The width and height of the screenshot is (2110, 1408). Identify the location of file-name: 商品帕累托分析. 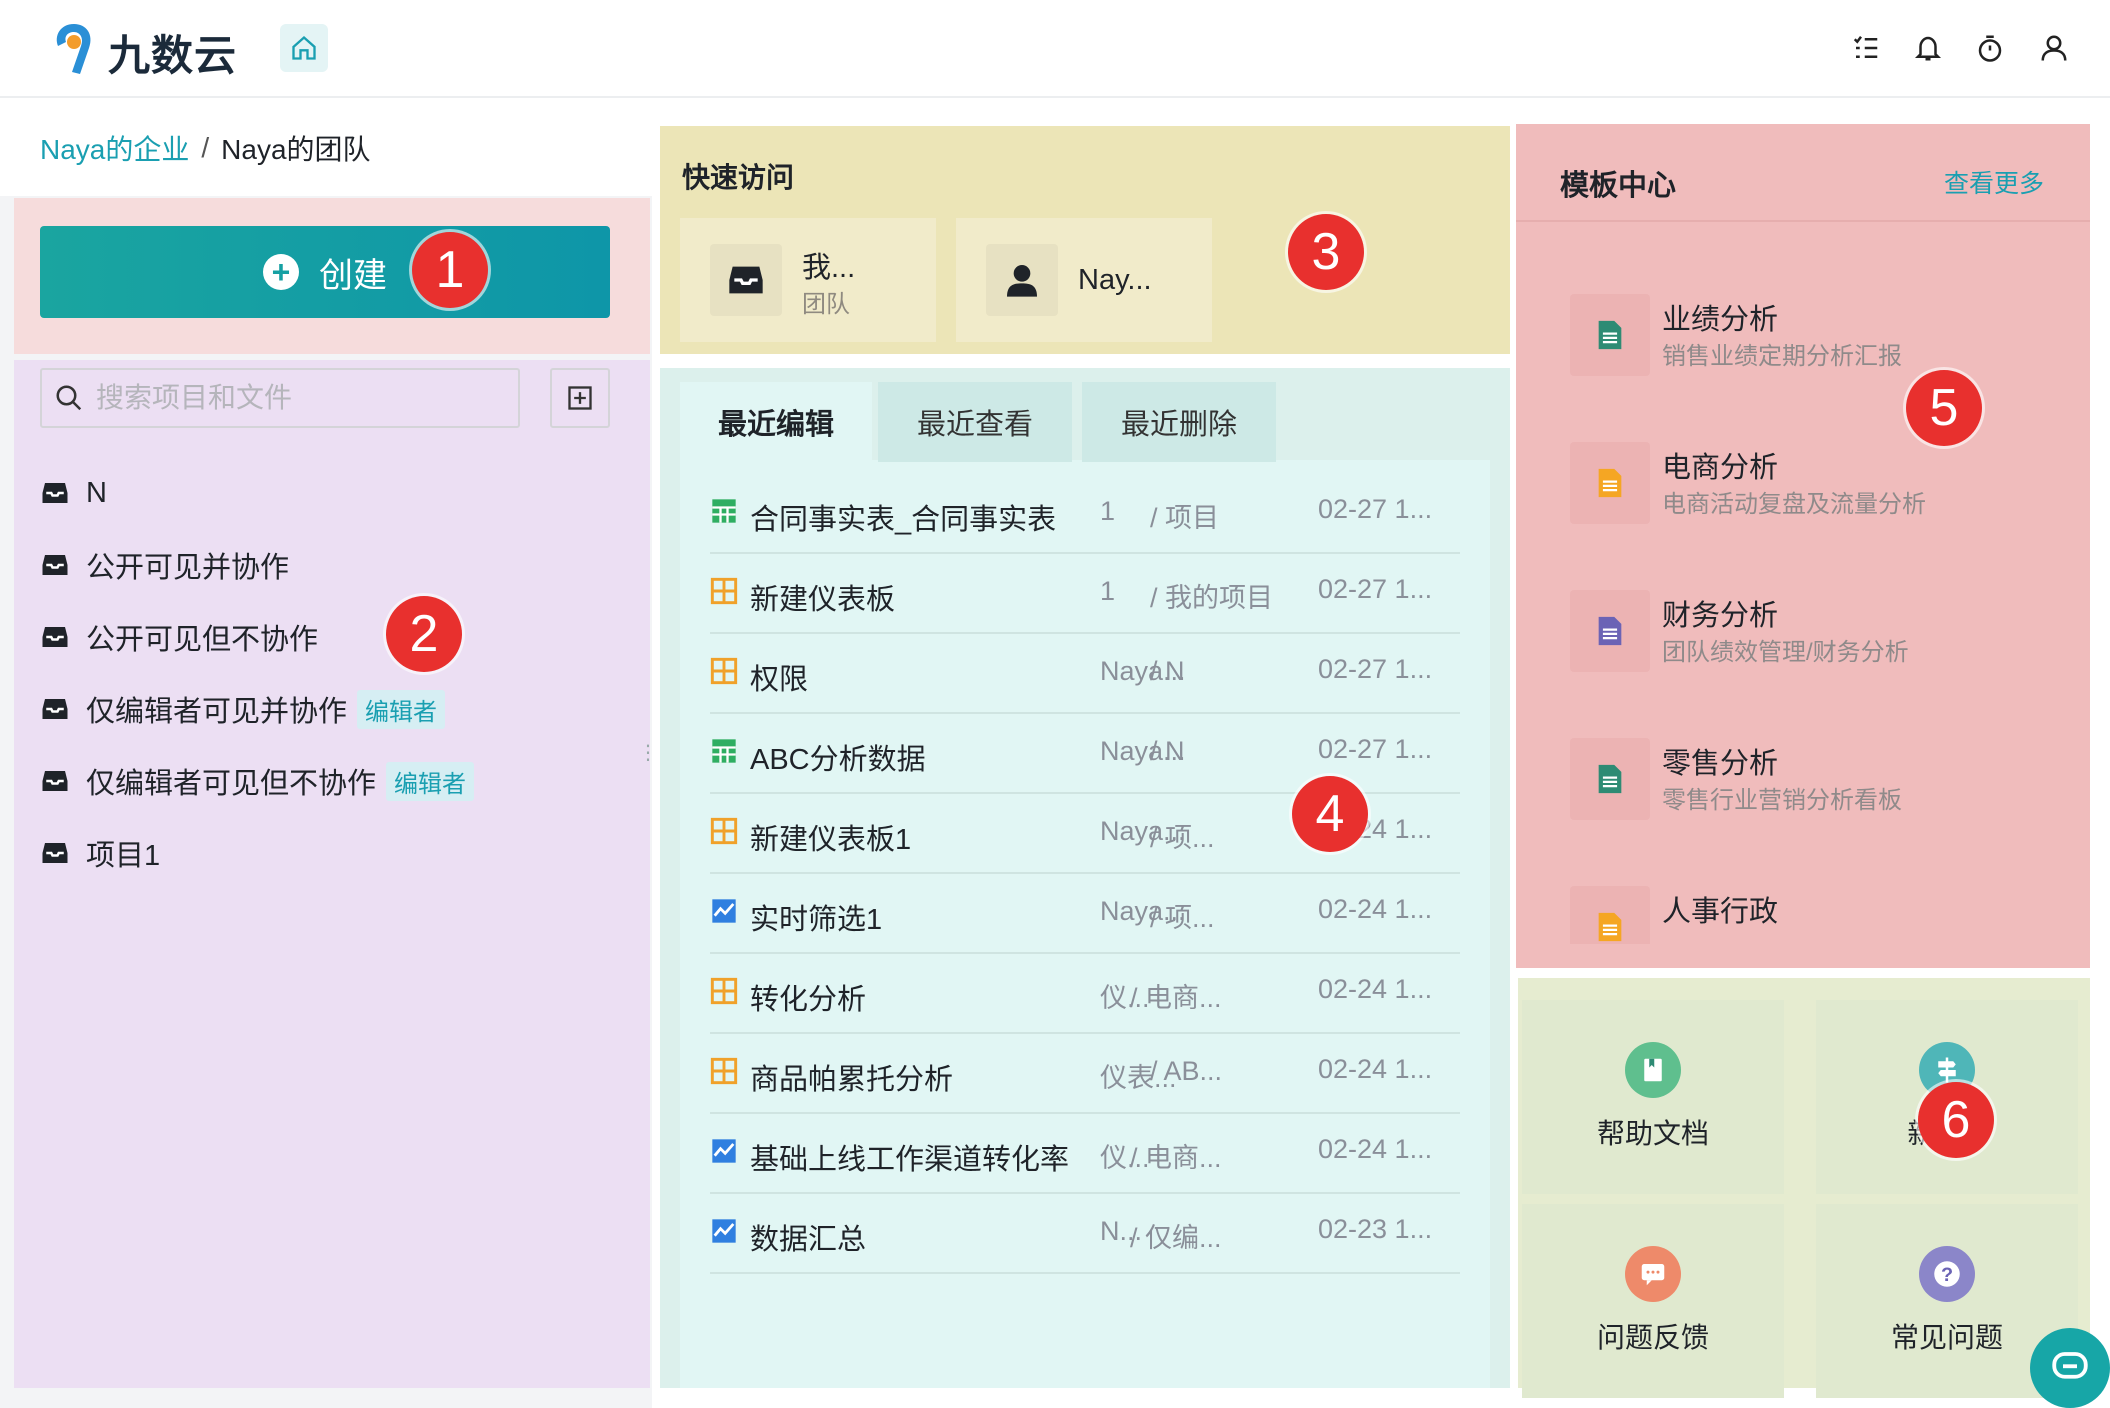
(852, 1080).